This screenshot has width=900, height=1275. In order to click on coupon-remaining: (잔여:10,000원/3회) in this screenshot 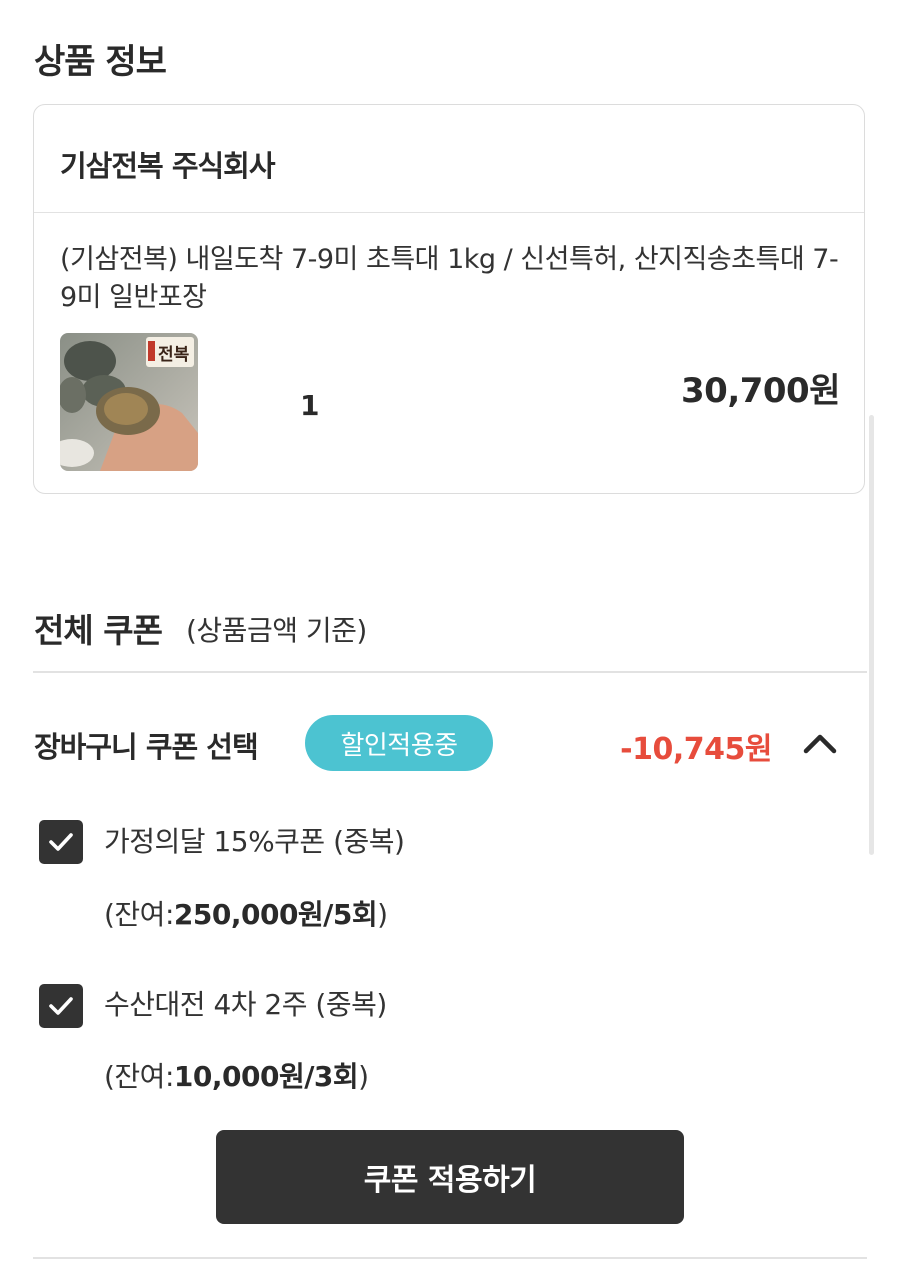, I will do `click(236, 1075)`.